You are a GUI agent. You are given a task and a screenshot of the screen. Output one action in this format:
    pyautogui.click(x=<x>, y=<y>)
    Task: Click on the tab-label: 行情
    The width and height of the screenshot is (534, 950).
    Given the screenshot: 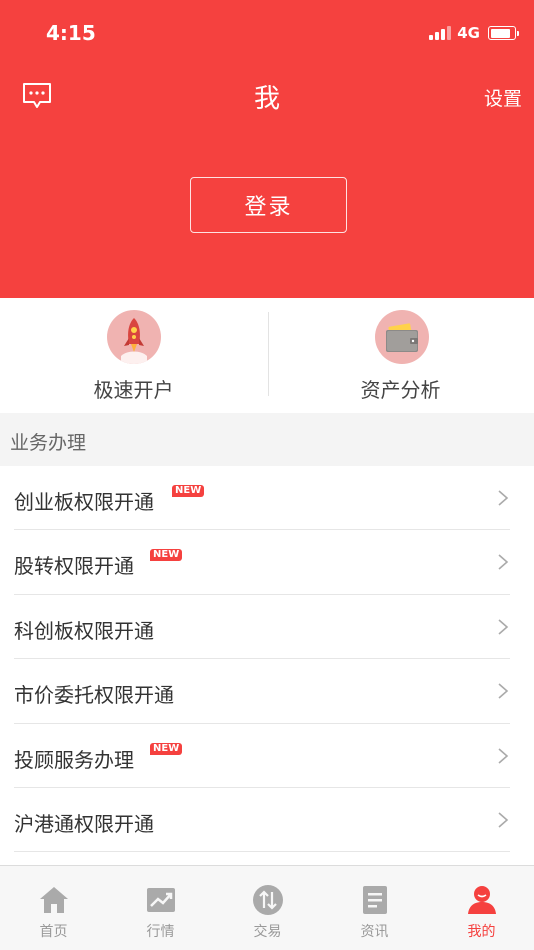 What is the action you would take?
    pyautogui.click(x=160, y=932)
    